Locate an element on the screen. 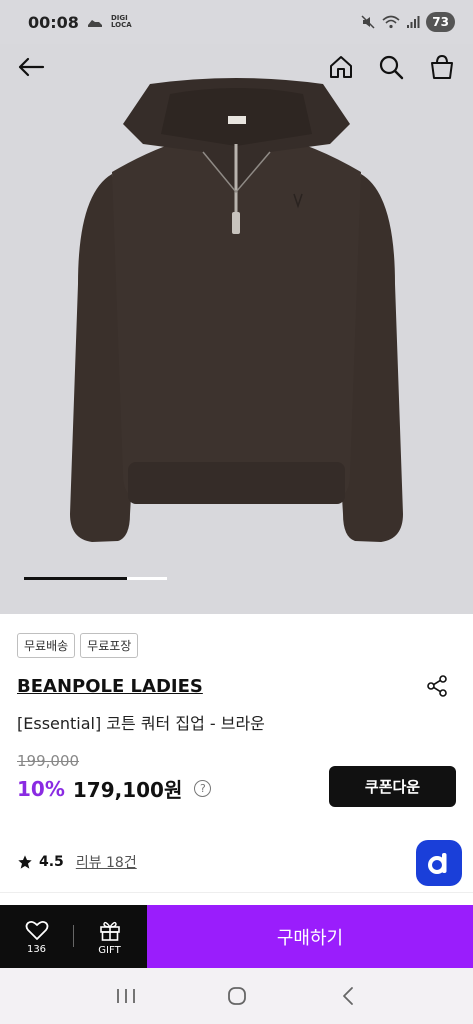  wifi-icon is located at coordinates (391, 22).